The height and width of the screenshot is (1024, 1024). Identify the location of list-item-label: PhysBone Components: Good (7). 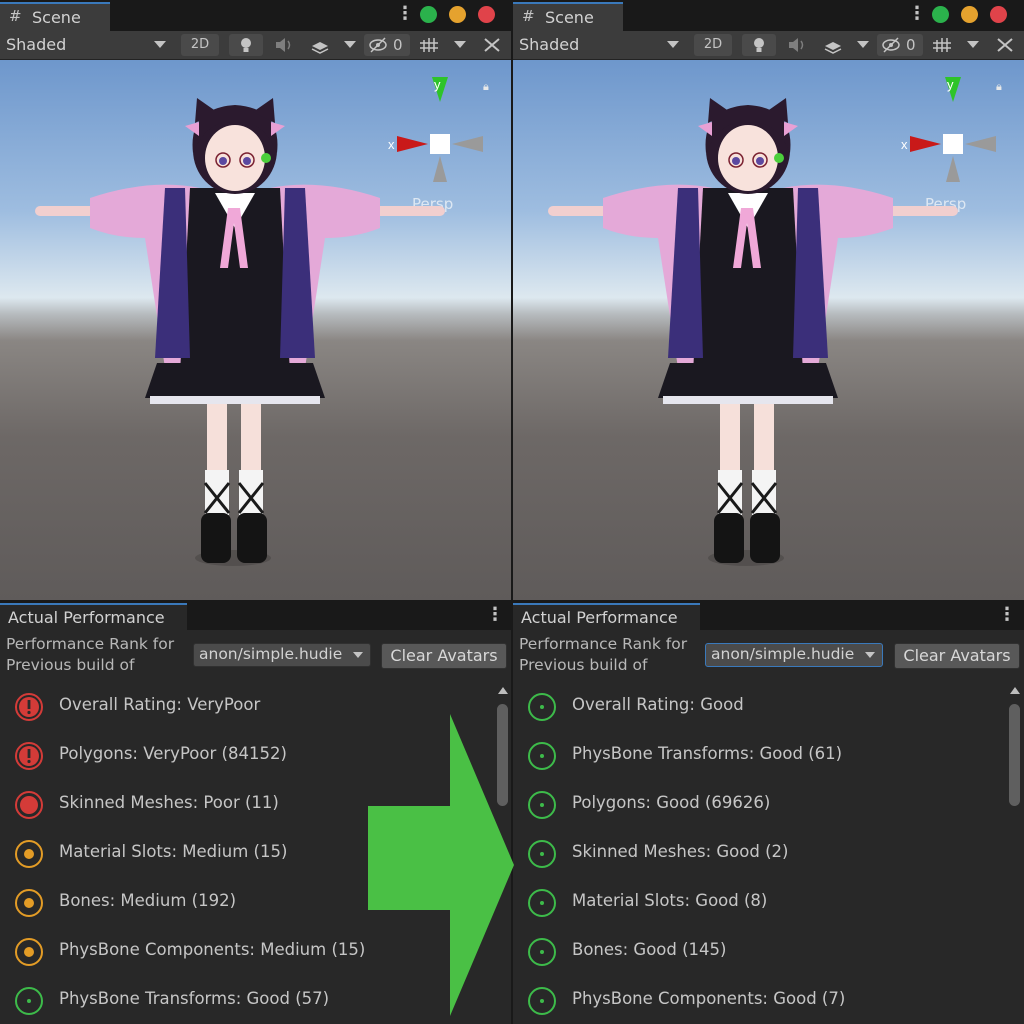
(709, 998).